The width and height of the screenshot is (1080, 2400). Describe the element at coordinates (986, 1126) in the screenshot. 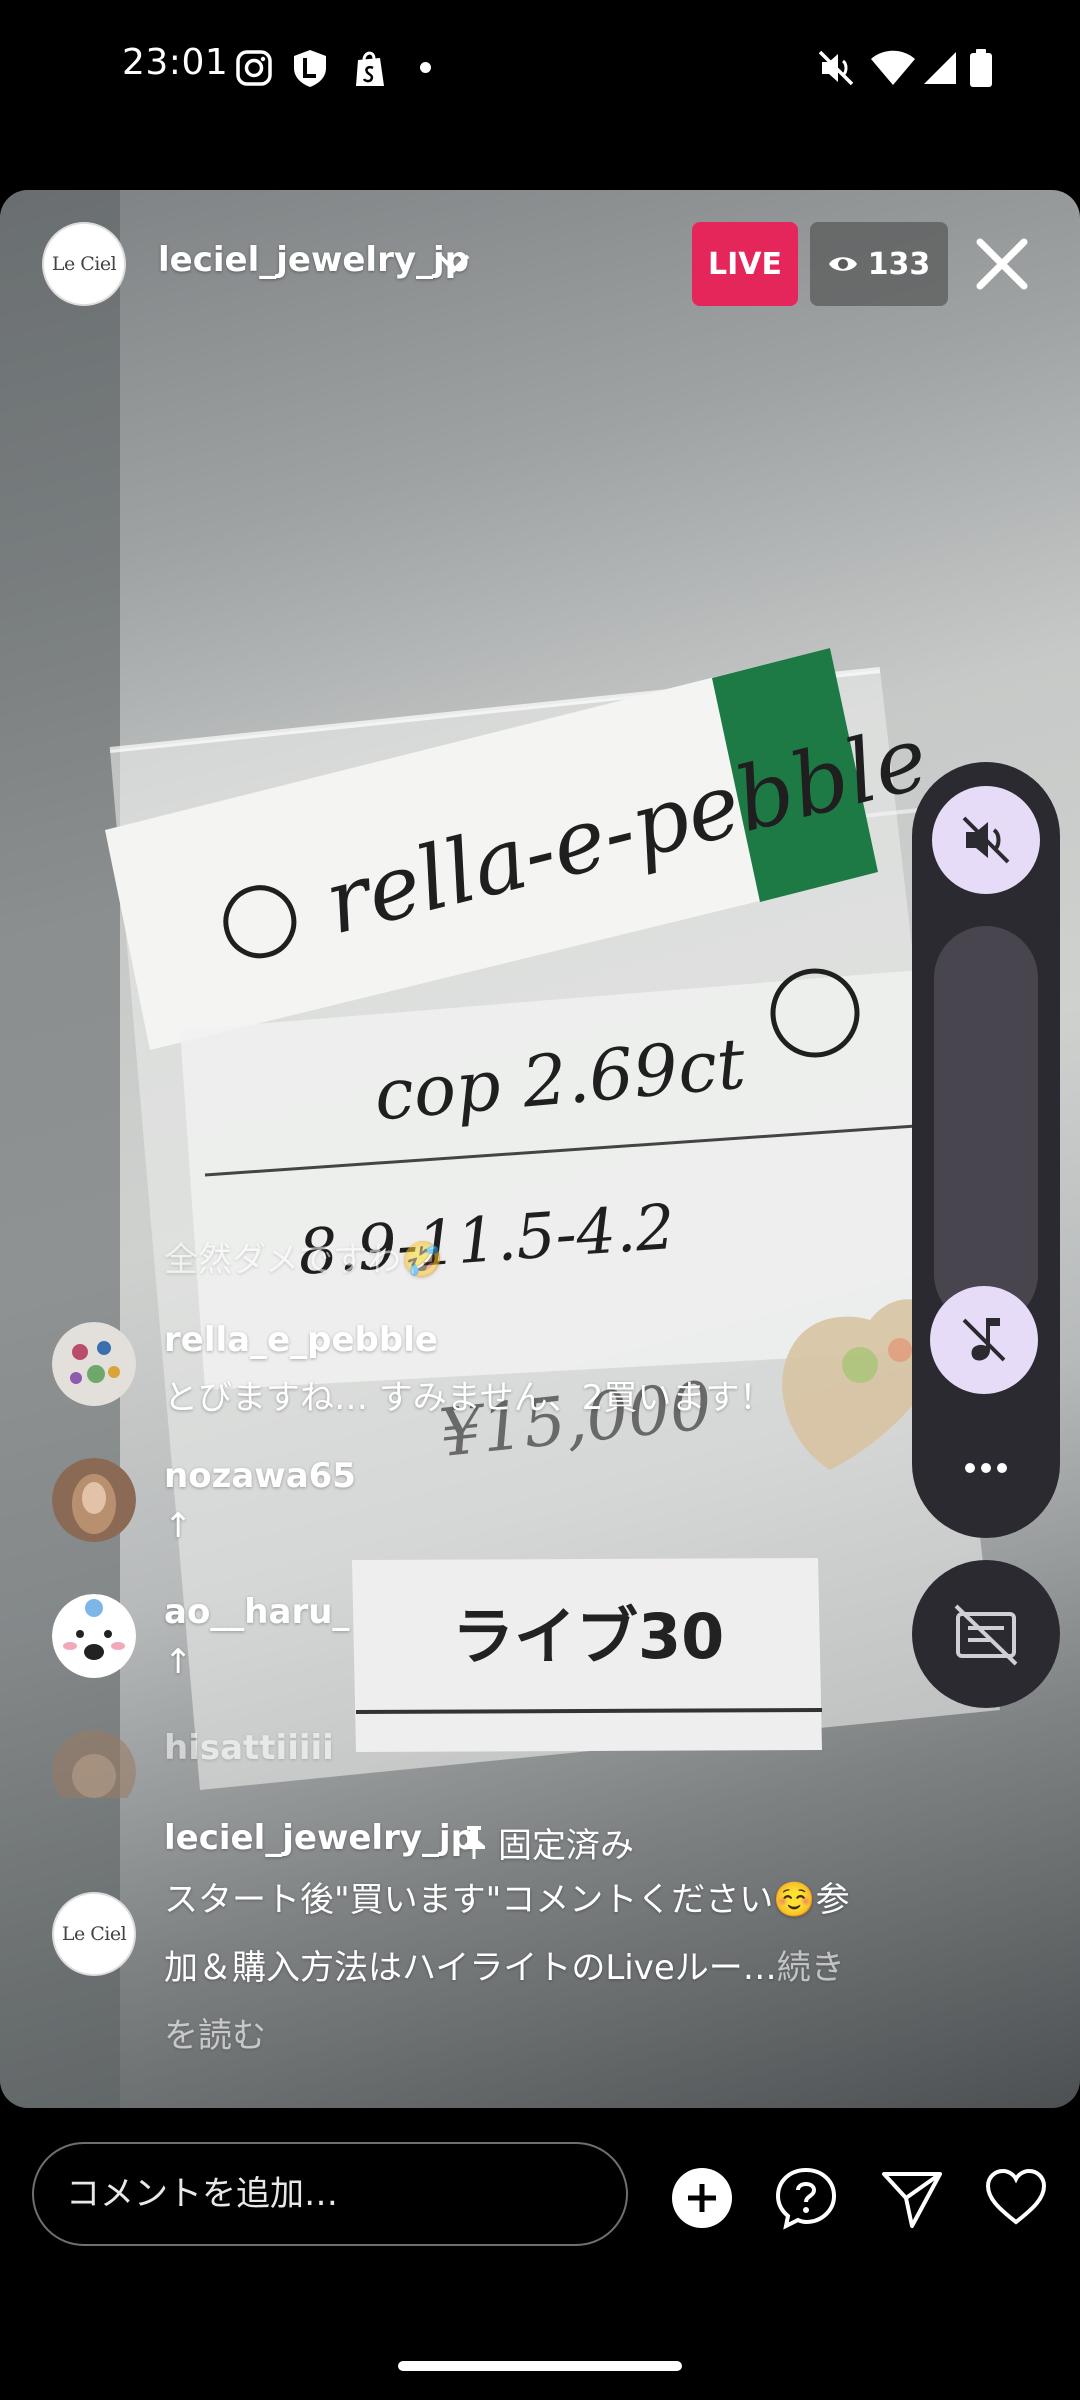

I see `volume-slider` at that location.